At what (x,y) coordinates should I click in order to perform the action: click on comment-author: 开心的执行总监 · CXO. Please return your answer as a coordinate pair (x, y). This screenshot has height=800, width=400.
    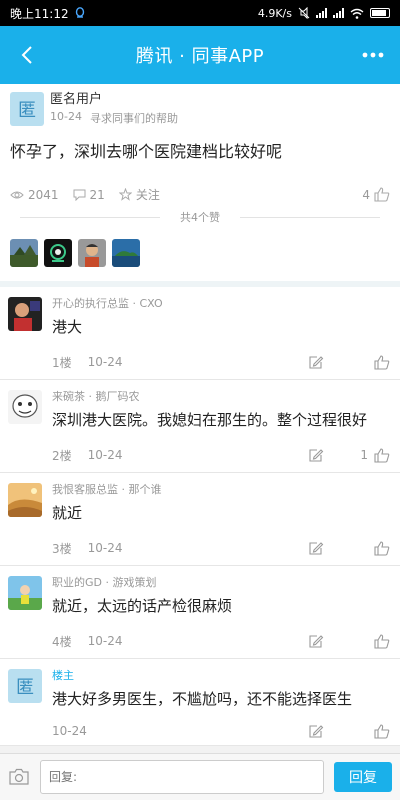
    Looking at the image, I should click on (221, 304).